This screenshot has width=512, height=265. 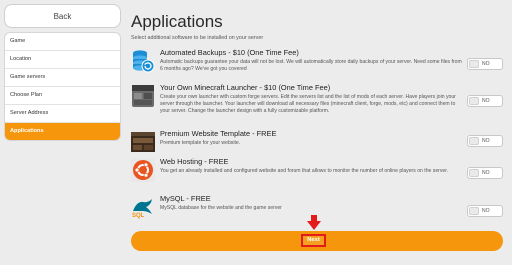 What do you see at coordinates (144, 61) in the screenshot?
I see `database-backup-icon` at bounding box center [144, 61].